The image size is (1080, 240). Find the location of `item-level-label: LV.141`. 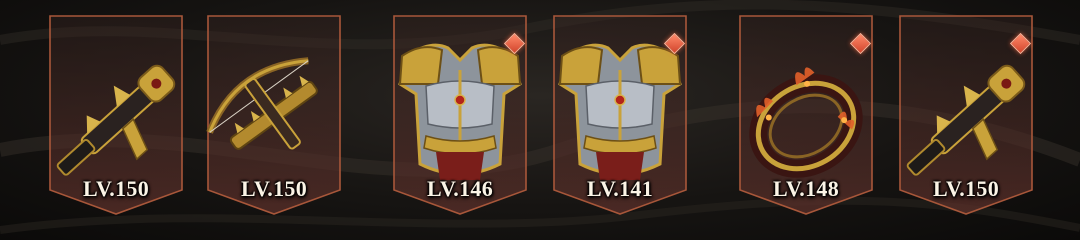

item-level-label: LV.141 is located at coordinates (619, 188).